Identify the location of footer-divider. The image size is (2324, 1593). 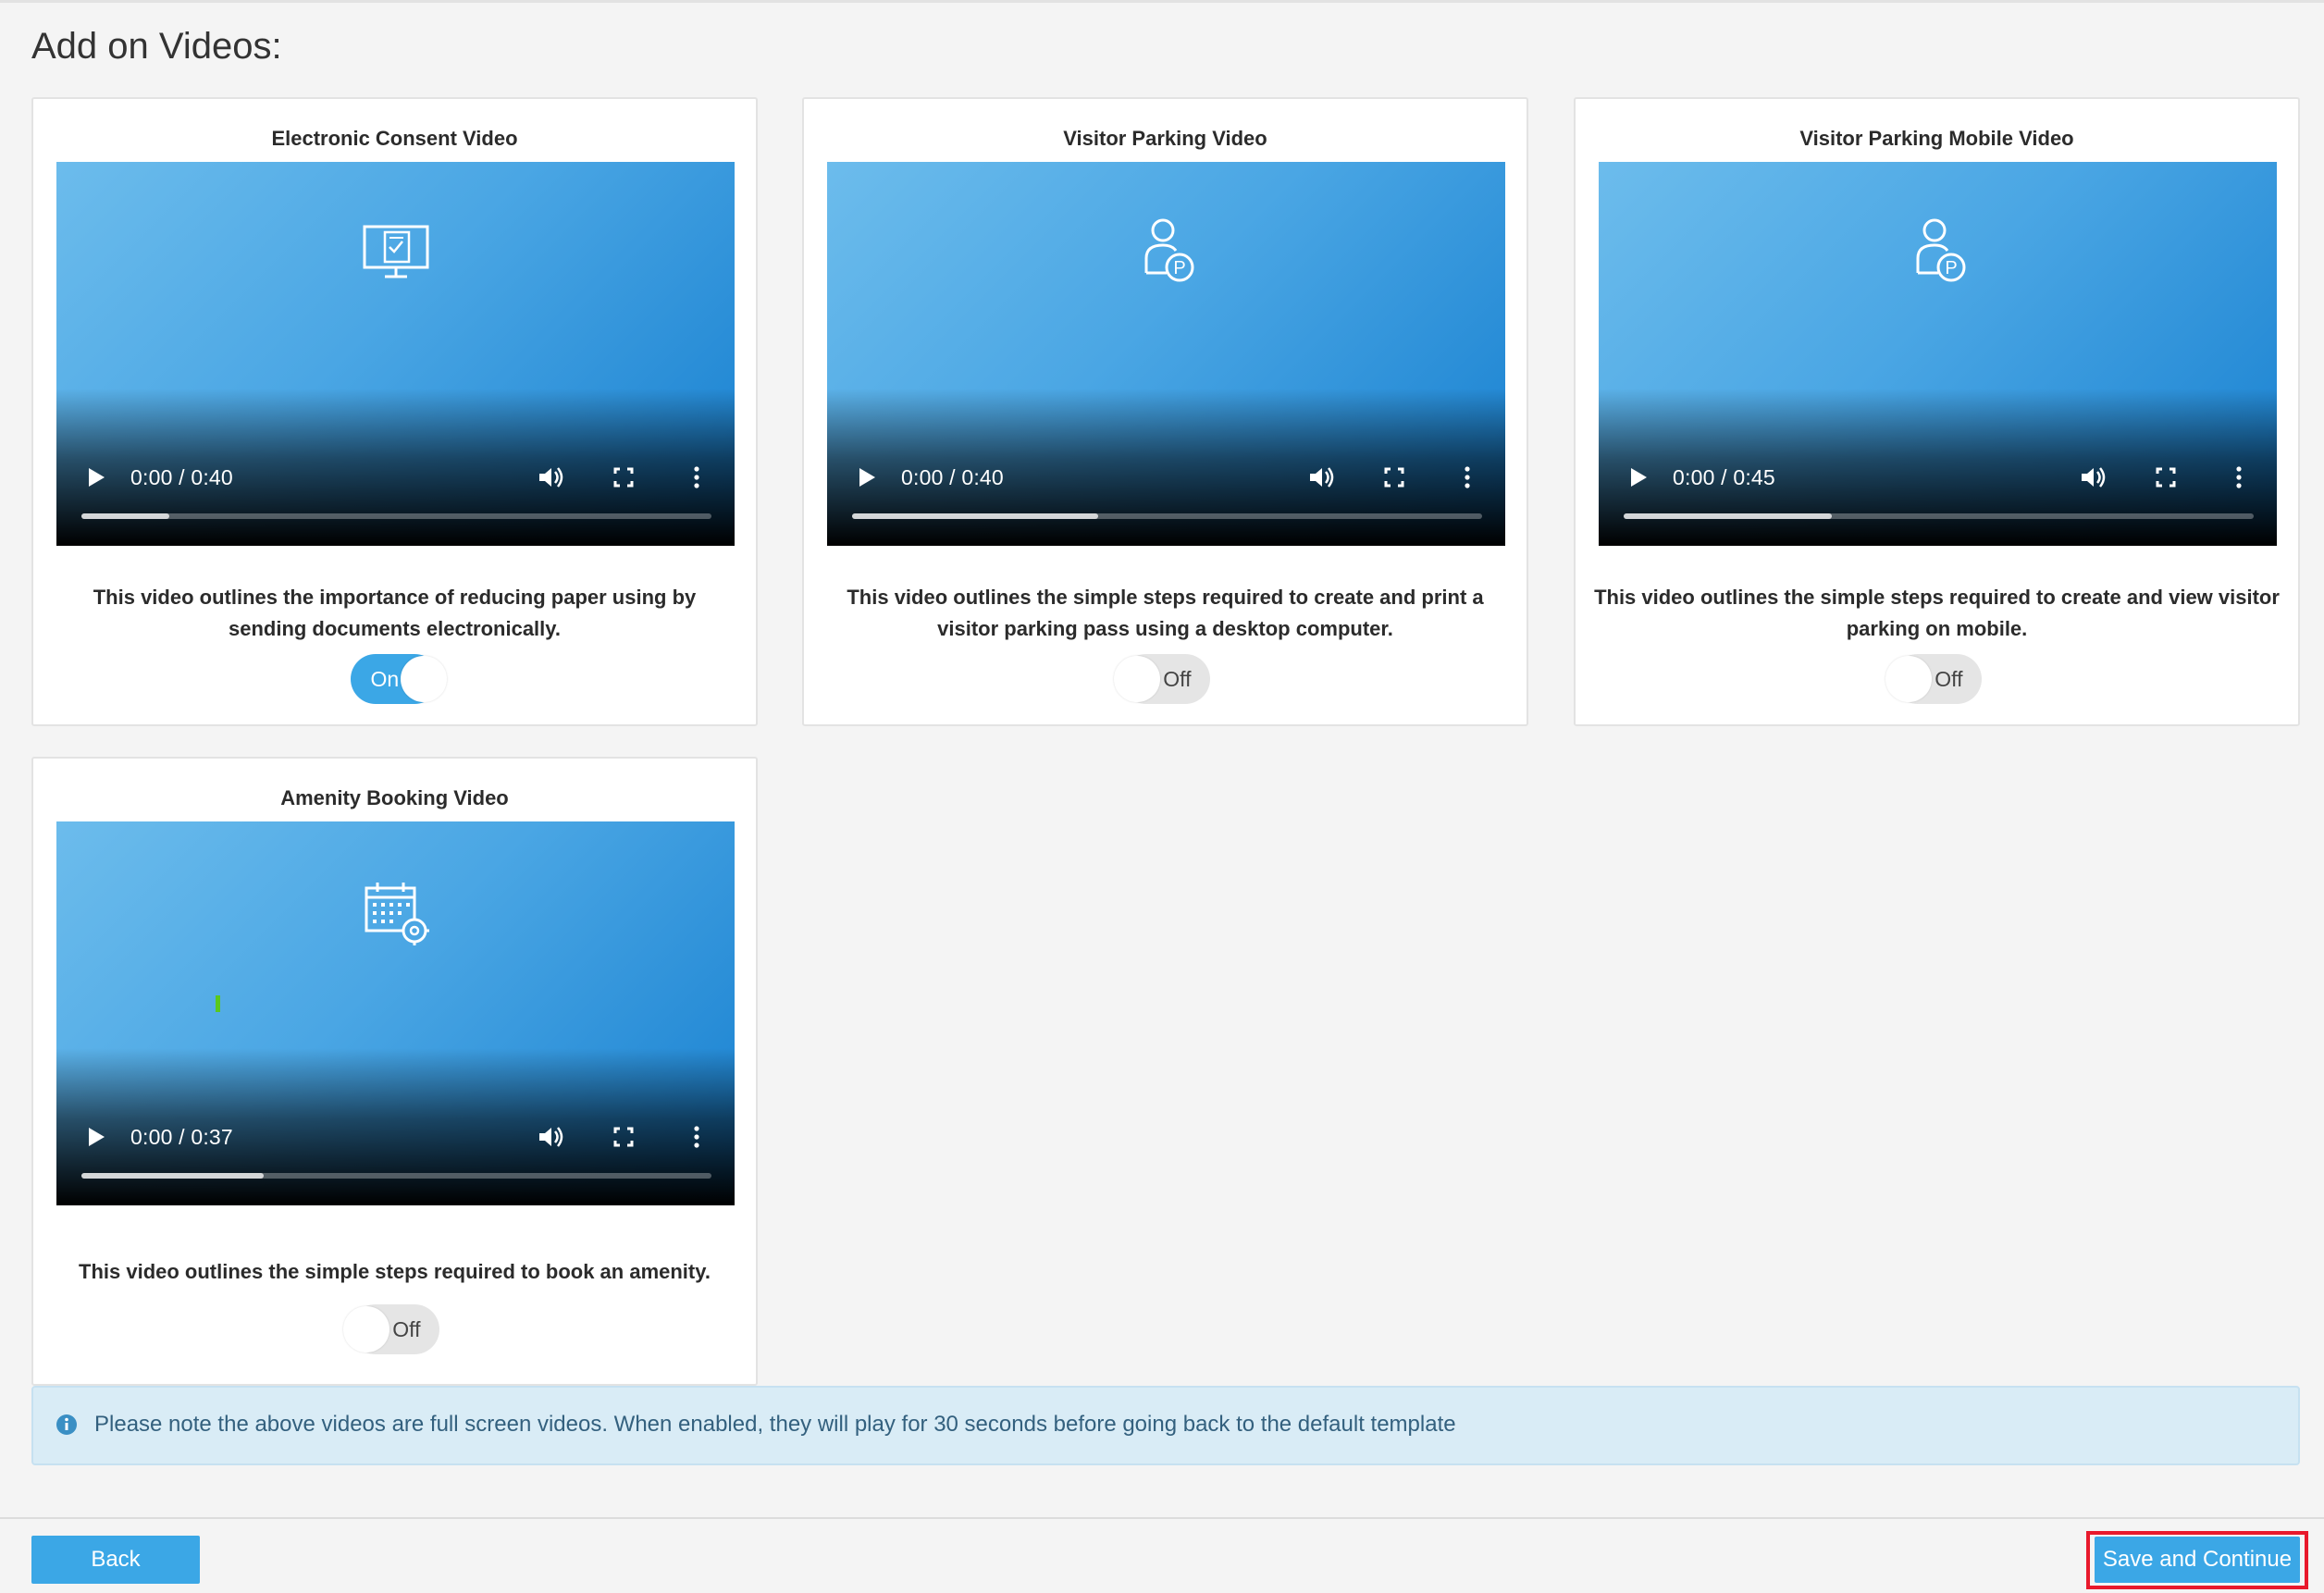
(1162, 1518).